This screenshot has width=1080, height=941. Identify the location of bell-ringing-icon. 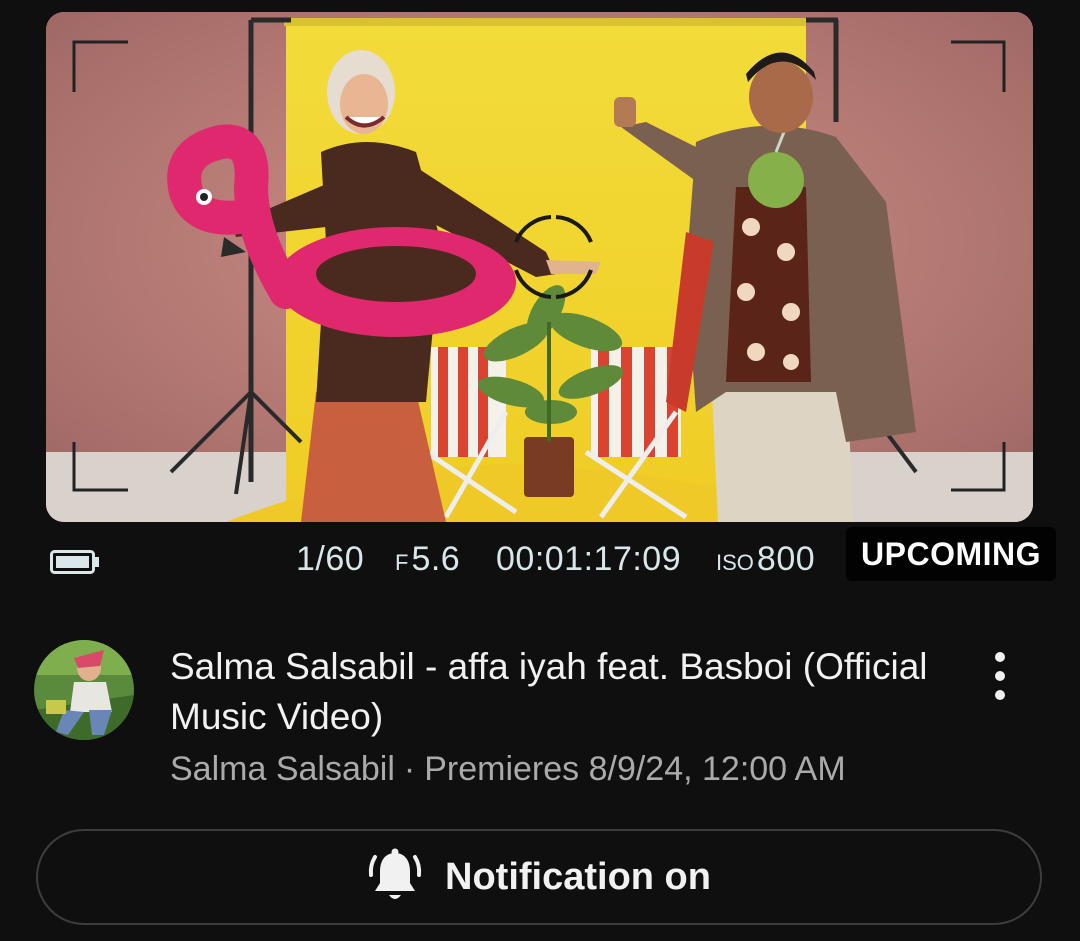
(395, 873).